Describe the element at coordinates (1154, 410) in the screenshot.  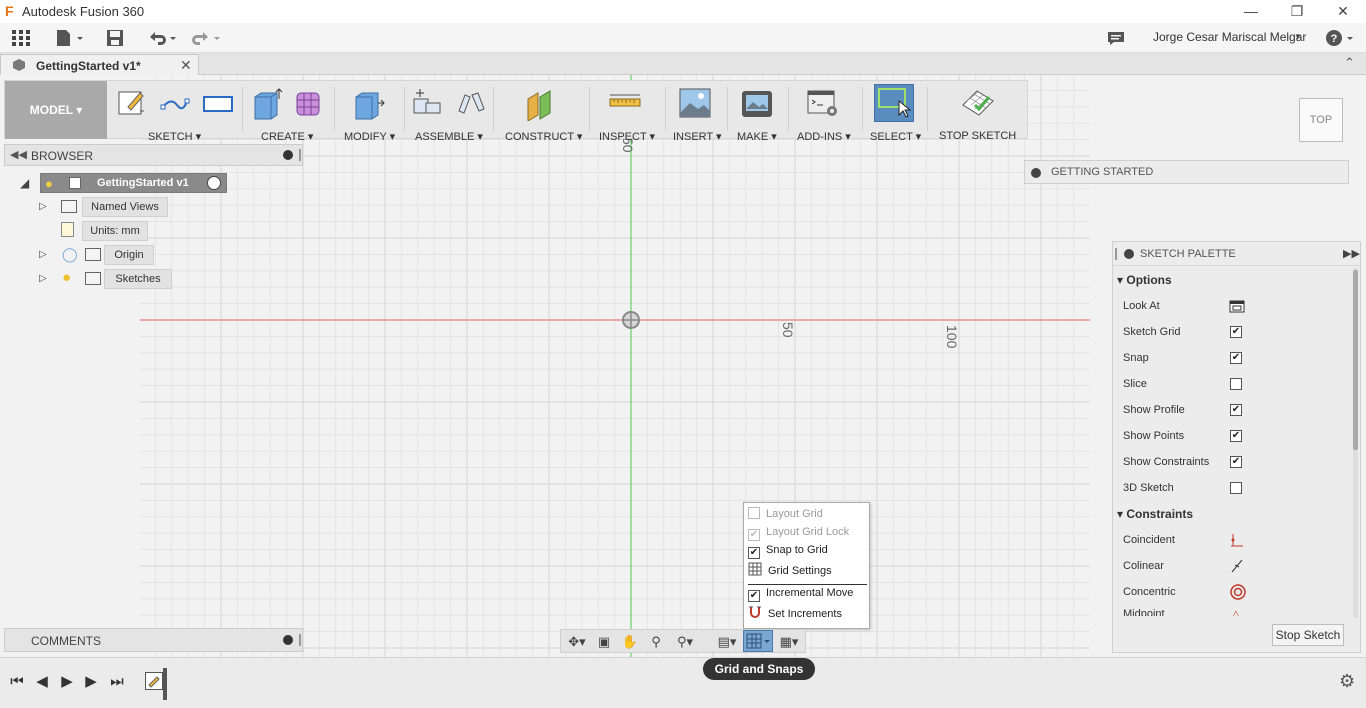
I see `palette-option-row: Show Profile` at that location.